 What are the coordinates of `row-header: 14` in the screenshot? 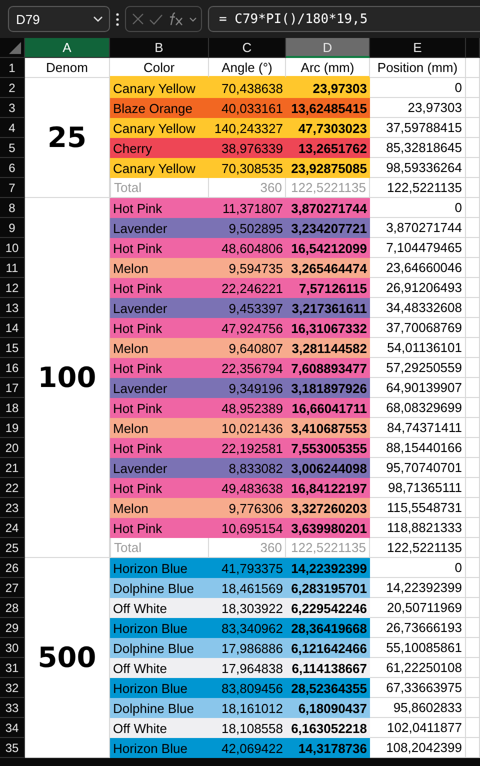 It's located at (12, 328).